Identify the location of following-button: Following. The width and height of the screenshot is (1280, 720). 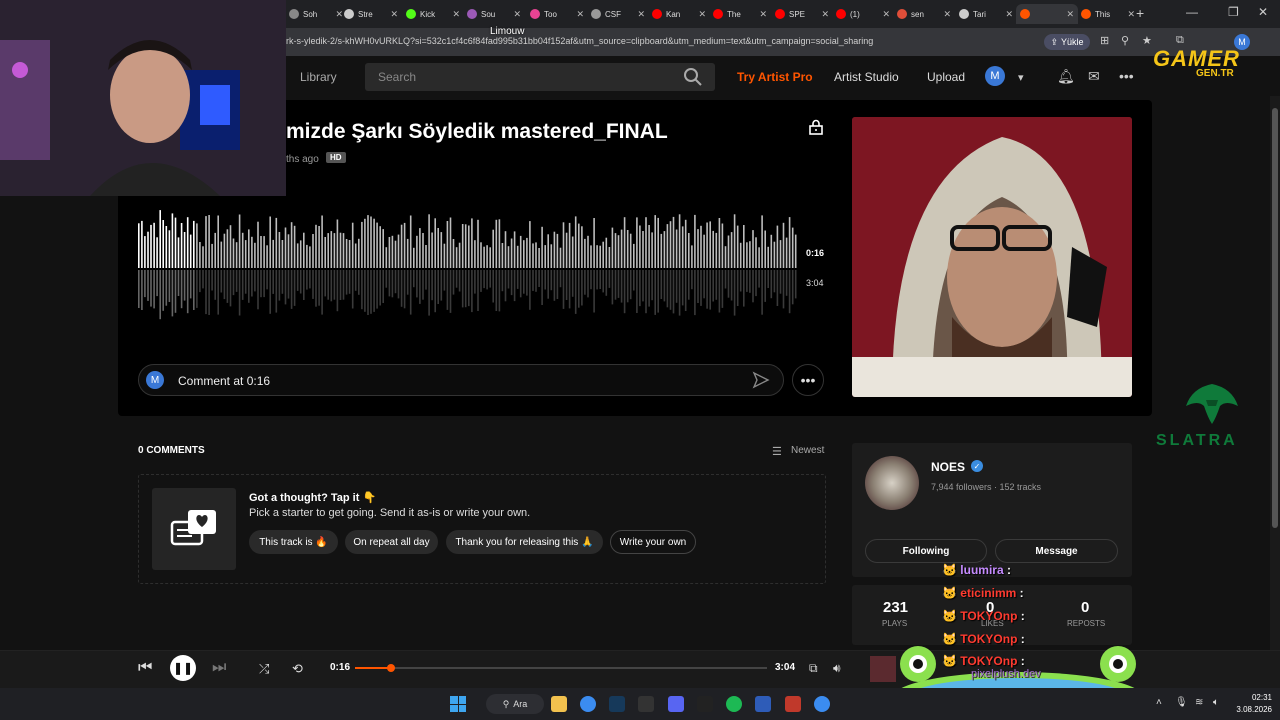
(926, 551).